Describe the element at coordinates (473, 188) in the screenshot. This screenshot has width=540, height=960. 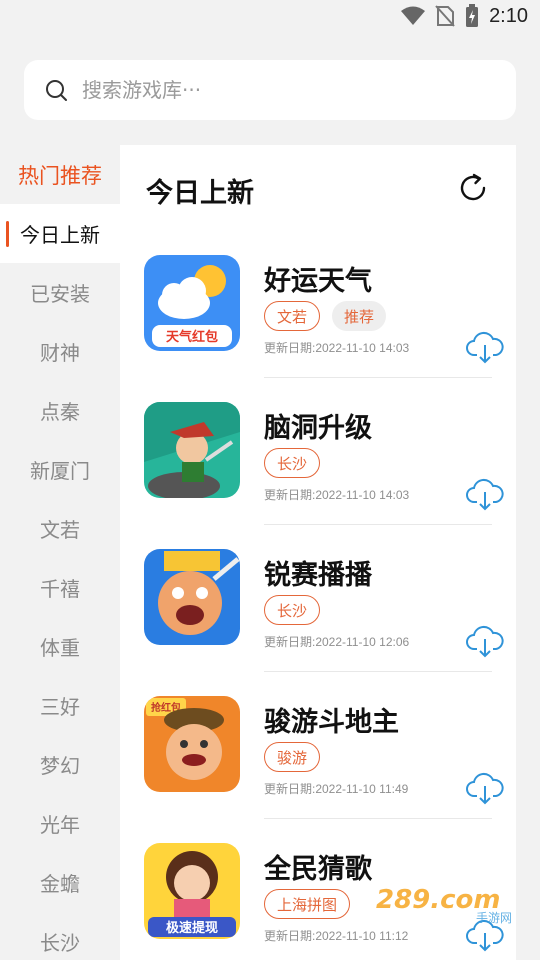
I see `refresh-icon` at that location.